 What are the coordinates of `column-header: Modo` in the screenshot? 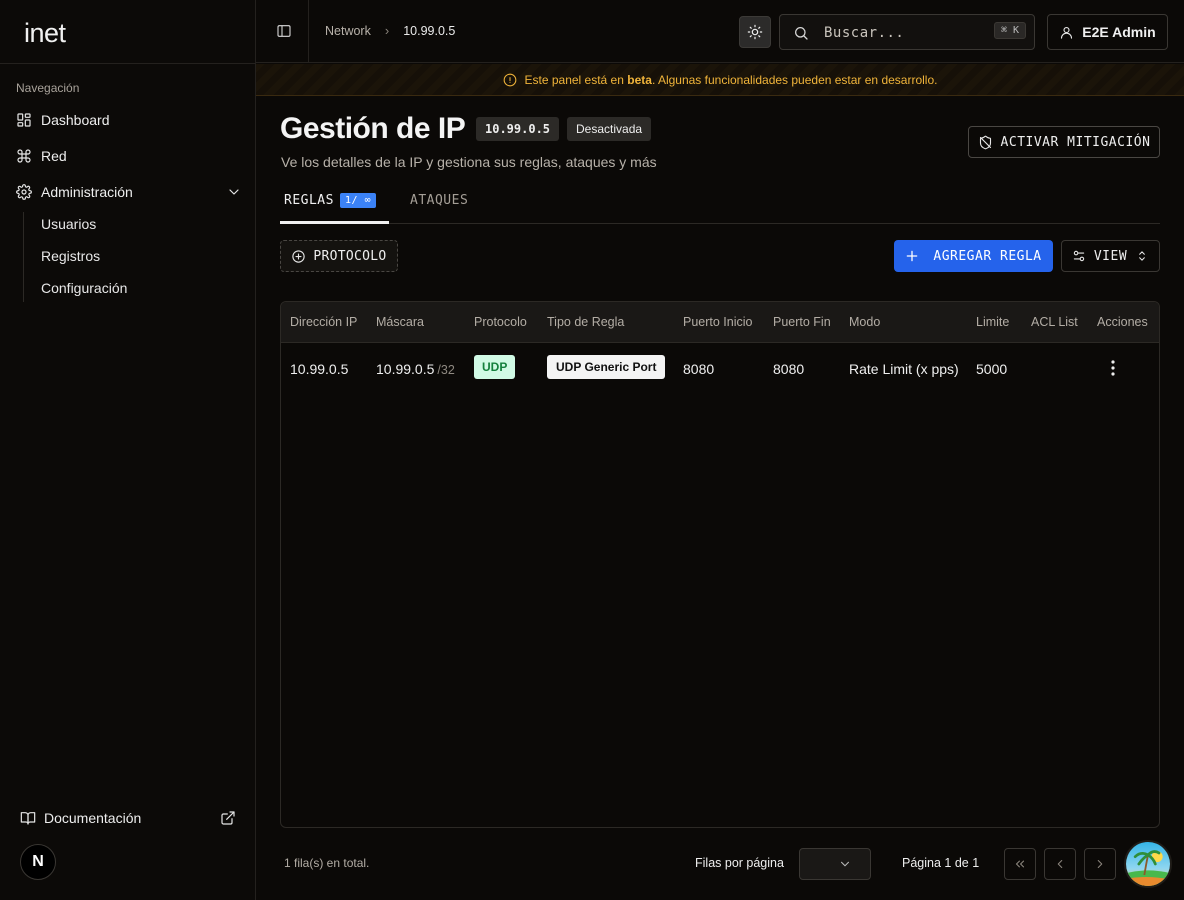 It's located at (864, 322).